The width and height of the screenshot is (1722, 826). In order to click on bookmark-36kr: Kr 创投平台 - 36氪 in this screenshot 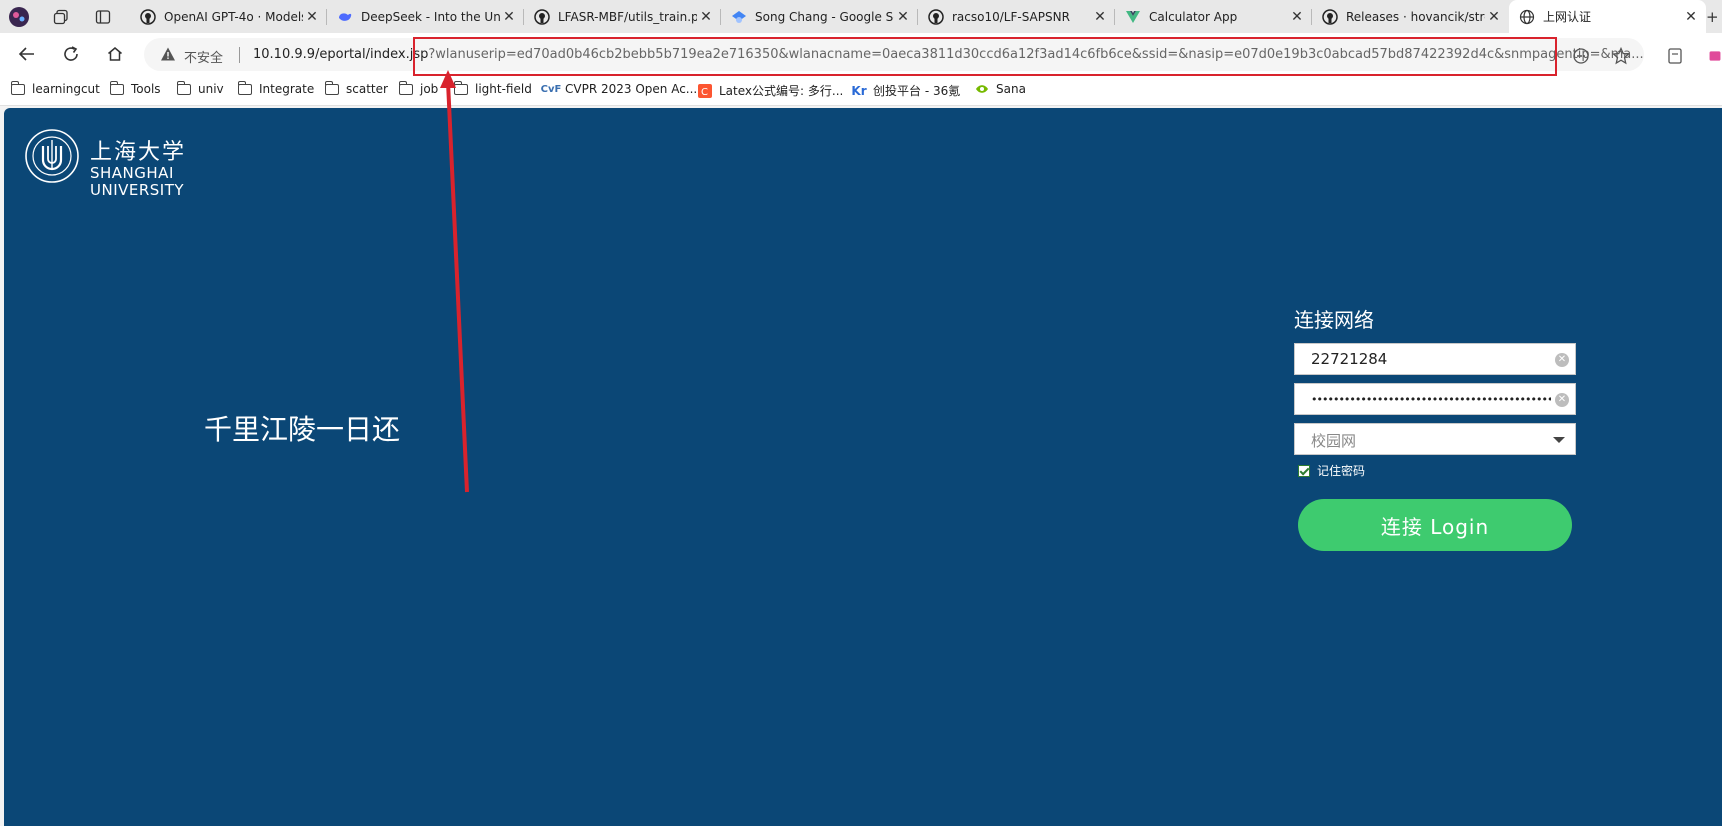, I will do `click(905, 90)`.